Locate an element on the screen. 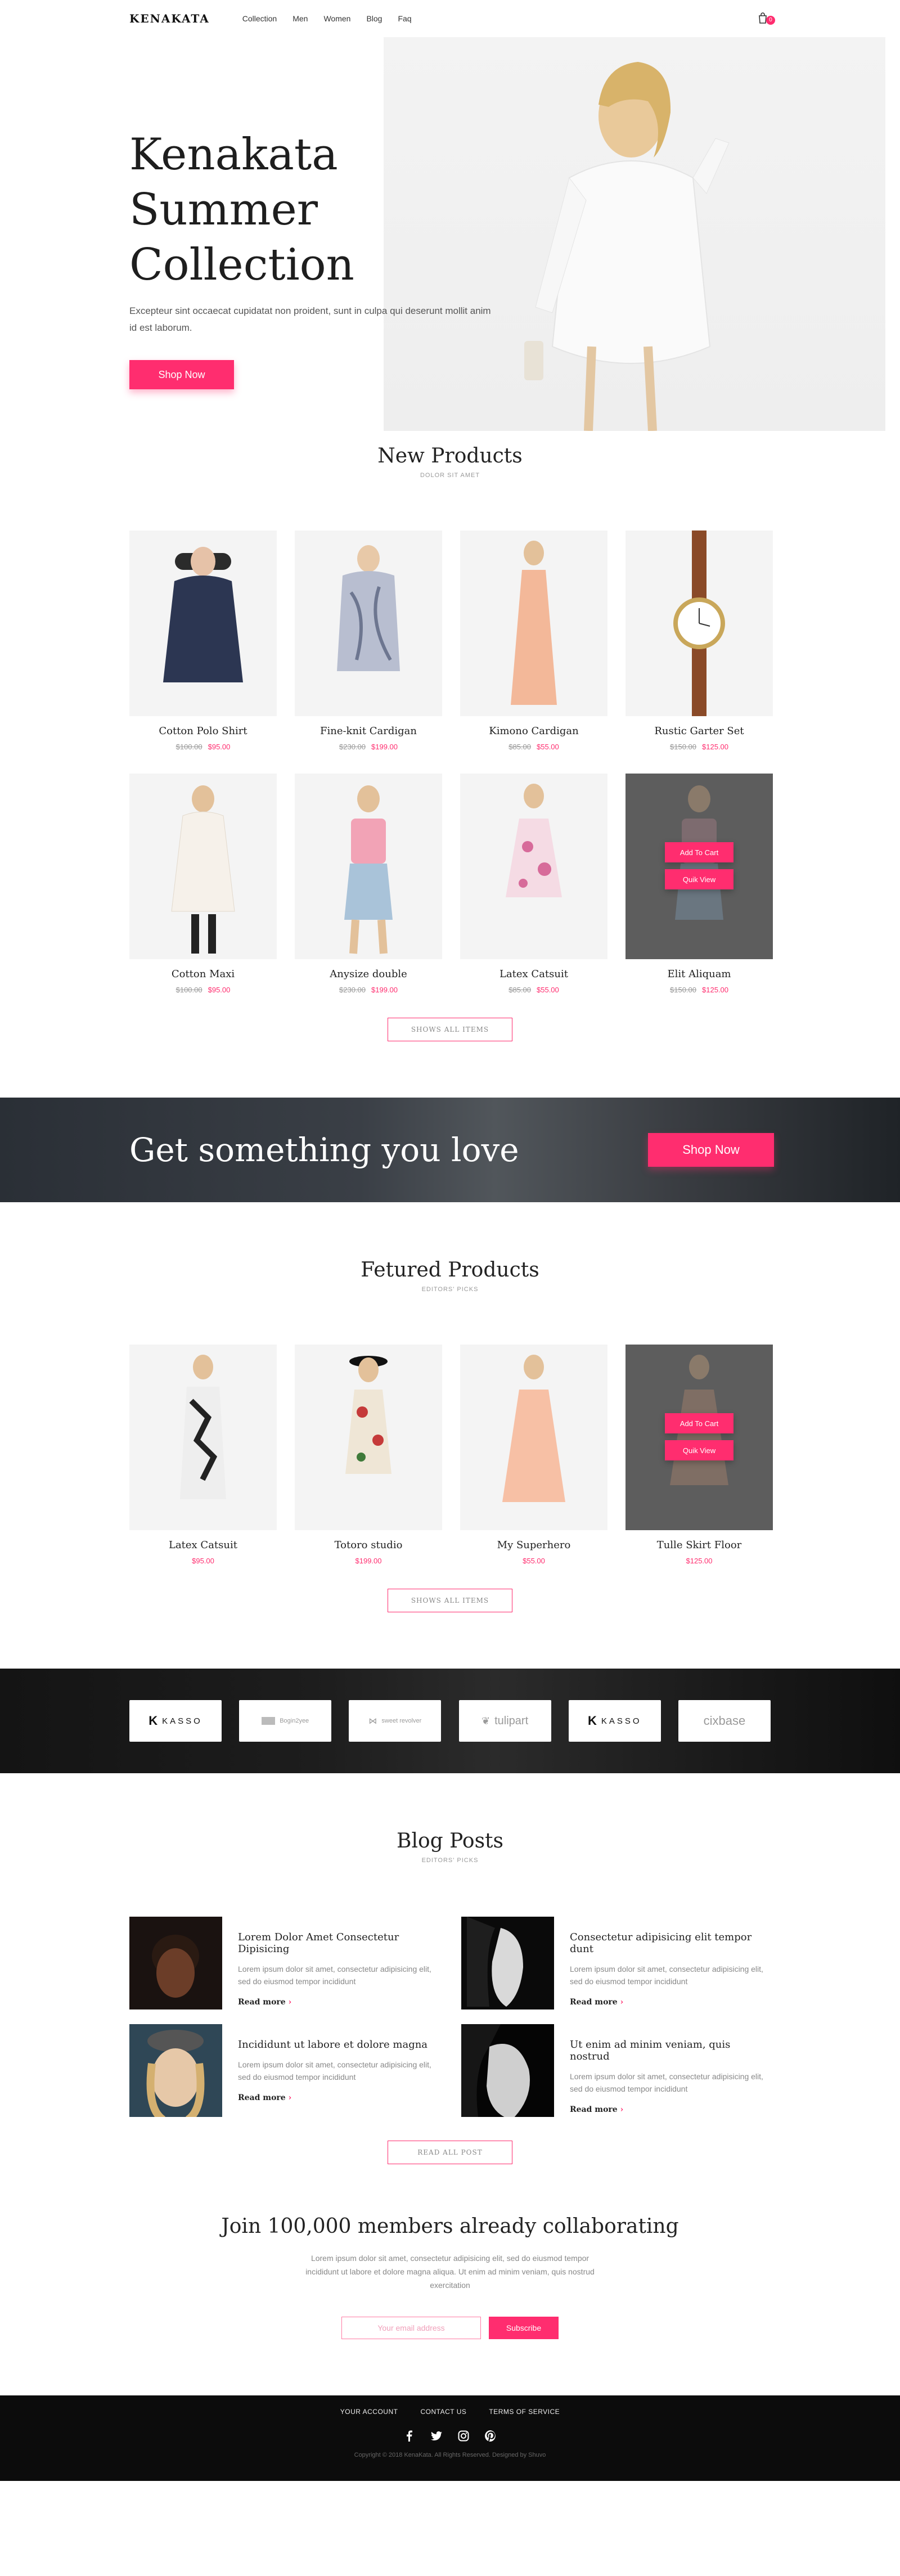  product-name: Anysize double is located at coordinates (368, 974).